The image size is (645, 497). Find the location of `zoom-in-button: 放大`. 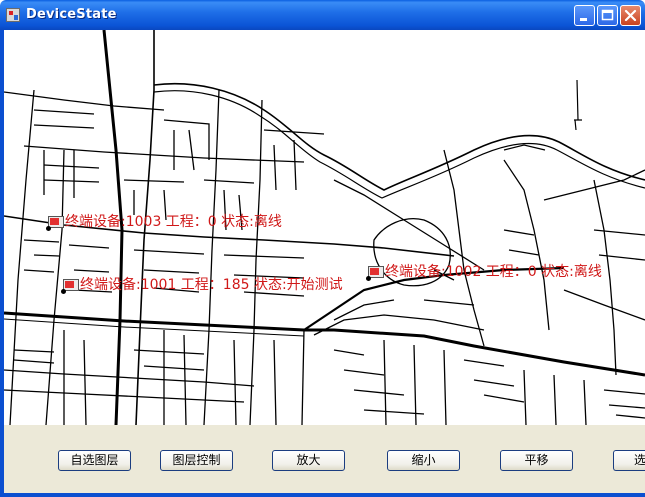

zoom-in-button: 放大 is located at coordinates (308, 460).